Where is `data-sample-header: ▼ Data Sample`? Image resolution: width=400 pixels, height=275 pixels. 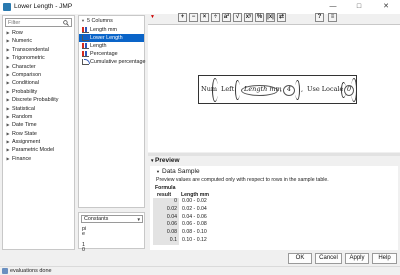 data-sample-header: ▼ Data Sample is located at coordinates (178, 172).